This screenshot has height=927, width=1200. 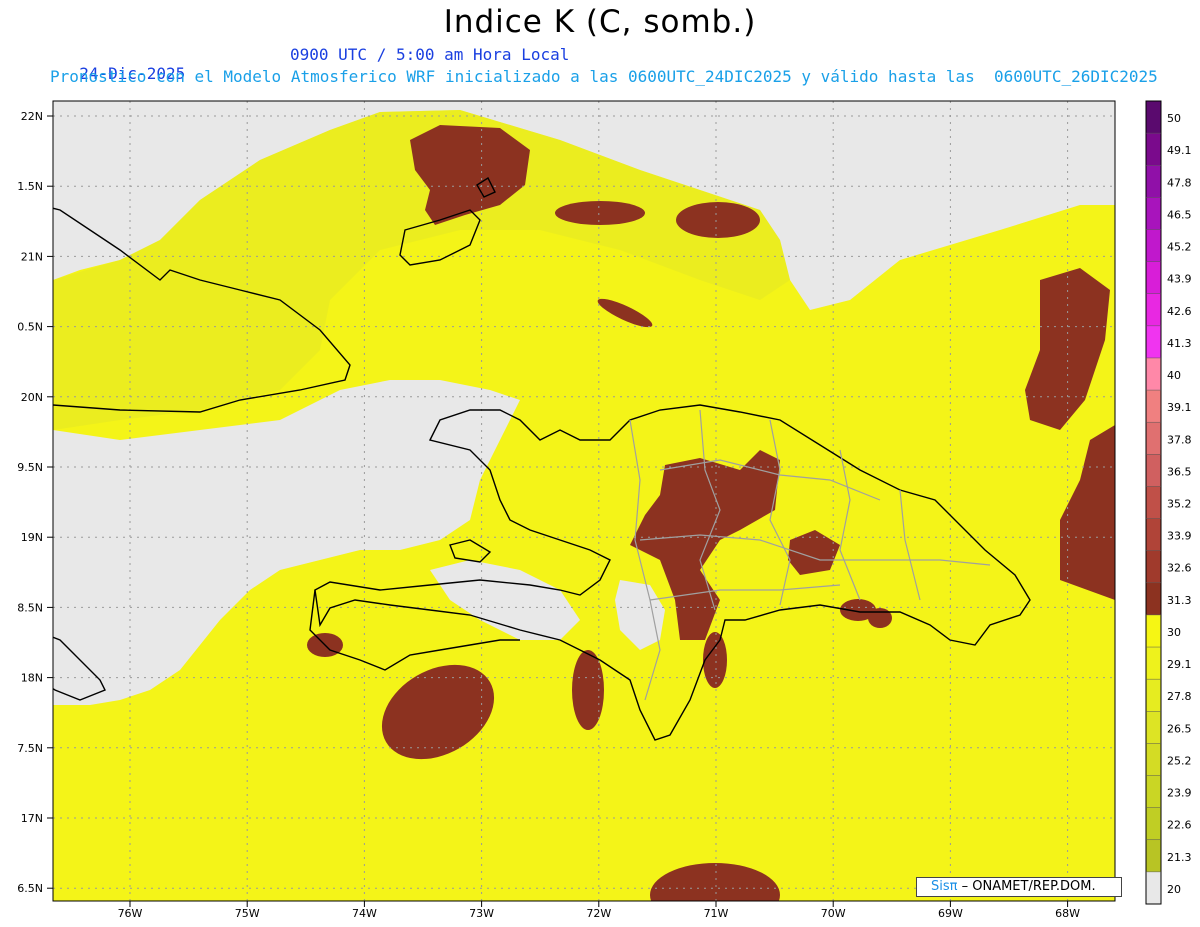 What do you see at coordinates (32, 537) in the screenshot?
I see `lat-tick-label: 19N` at bounding box center [32, 537].